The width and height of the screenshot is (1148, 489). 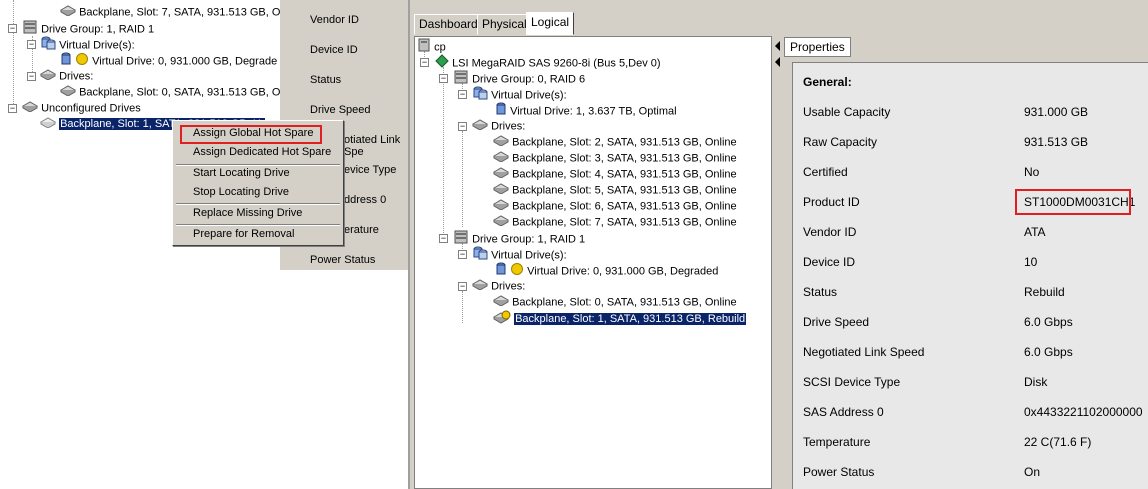 What do you see at coordinates (864, 352) in the screenshot?
I see `prop-label: Negotiated Link Speed` at bounding box center [864, 352].